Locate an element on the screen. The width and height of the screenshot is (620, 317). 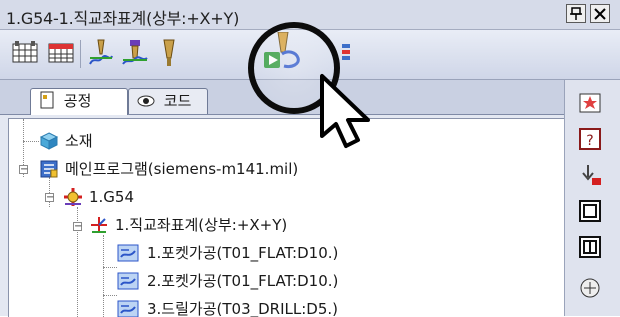
tree-item-label: 2.포켓가공(T01_FLAT:D10.) is located at coordinates (243, 281).